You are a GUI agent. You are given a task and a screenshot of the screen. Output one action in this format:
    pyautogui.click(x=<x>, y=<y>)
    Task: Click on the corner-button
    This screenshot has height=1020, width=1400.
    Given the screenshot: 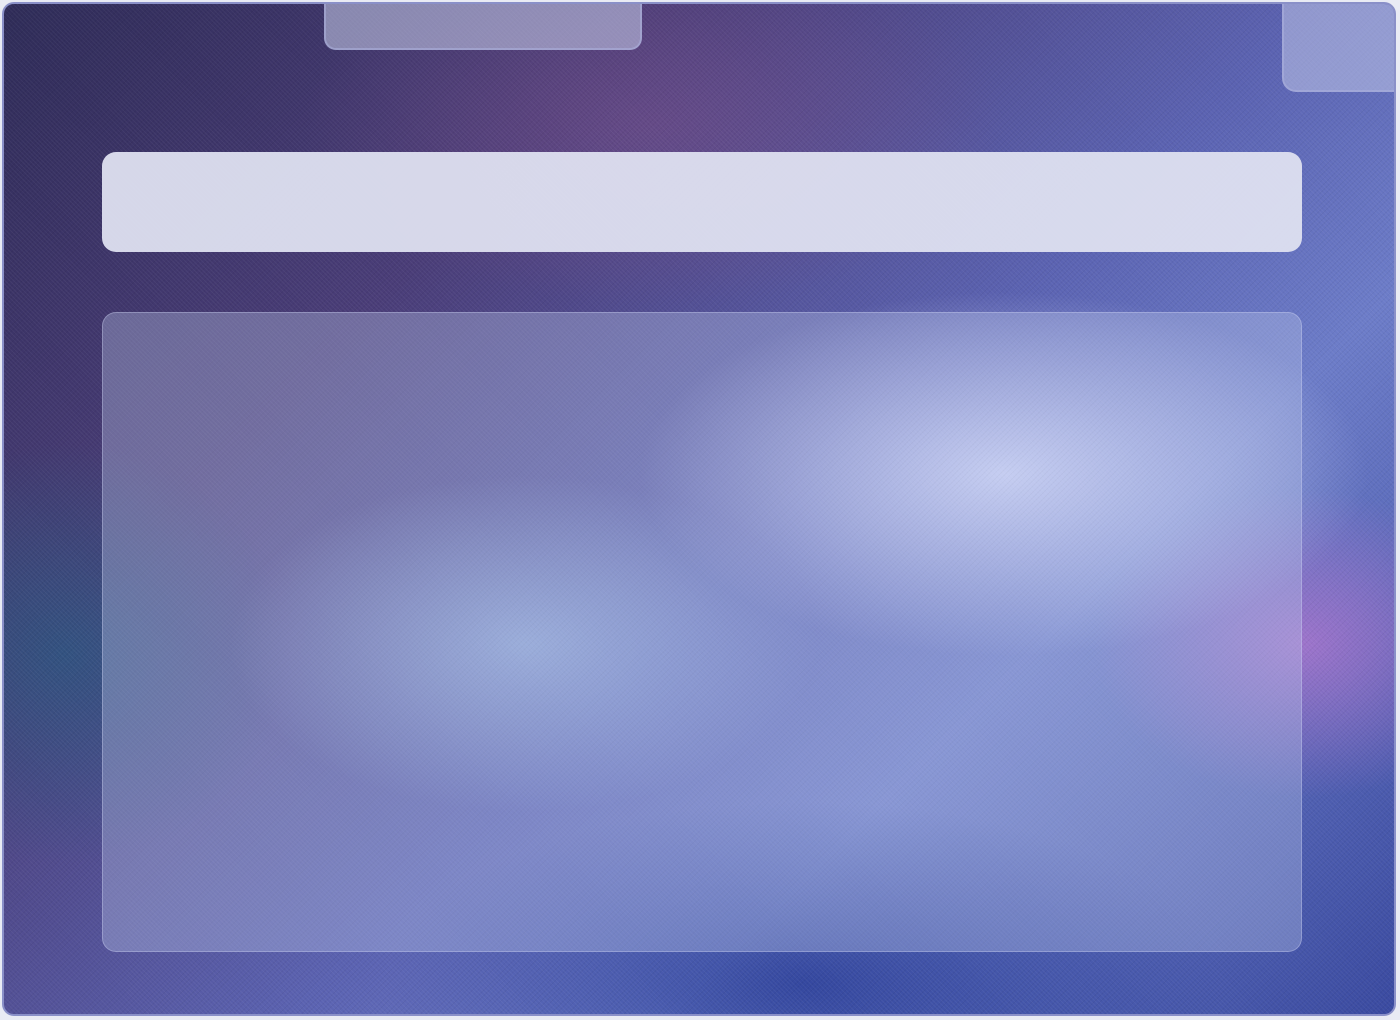 What is the action you would take?
    pyautogui.click(x=1338, y=48)
    